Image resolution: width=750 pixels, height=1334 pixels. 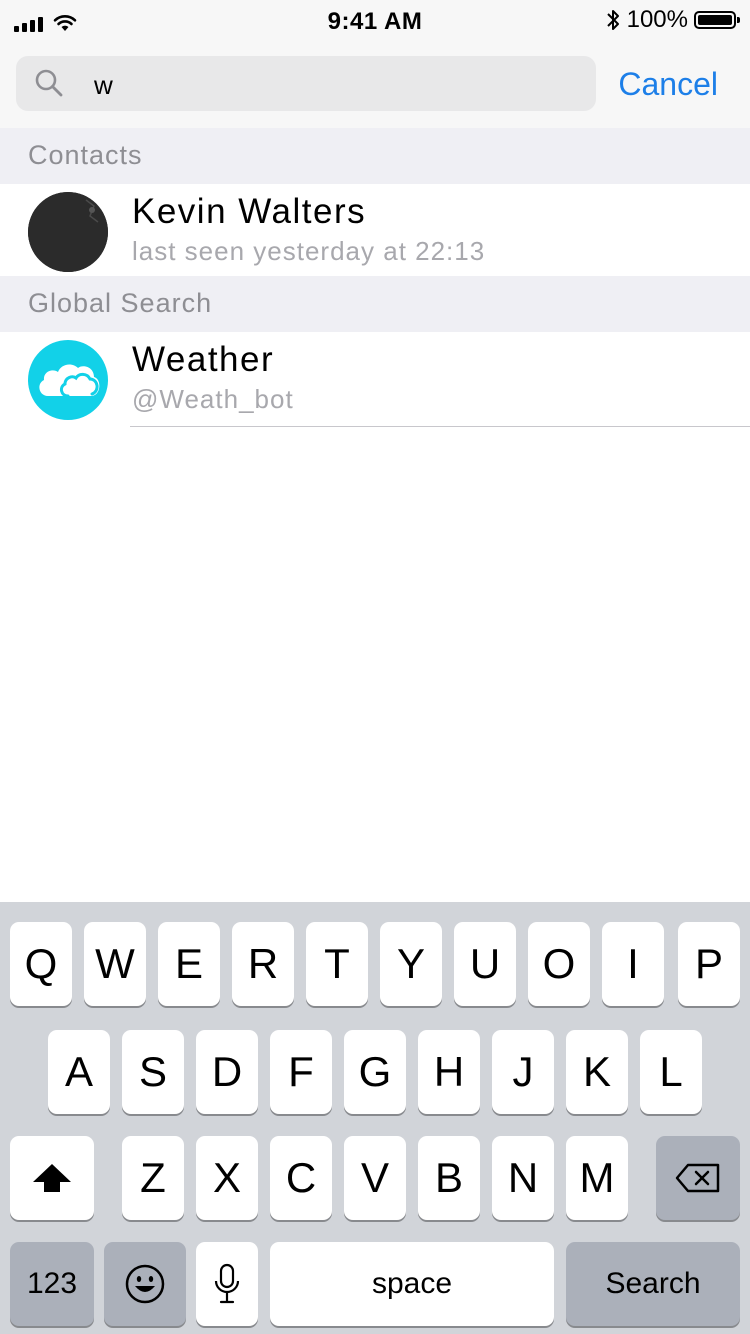 I want to click on shift-arrow-icon, so click(x=52, y=1178).